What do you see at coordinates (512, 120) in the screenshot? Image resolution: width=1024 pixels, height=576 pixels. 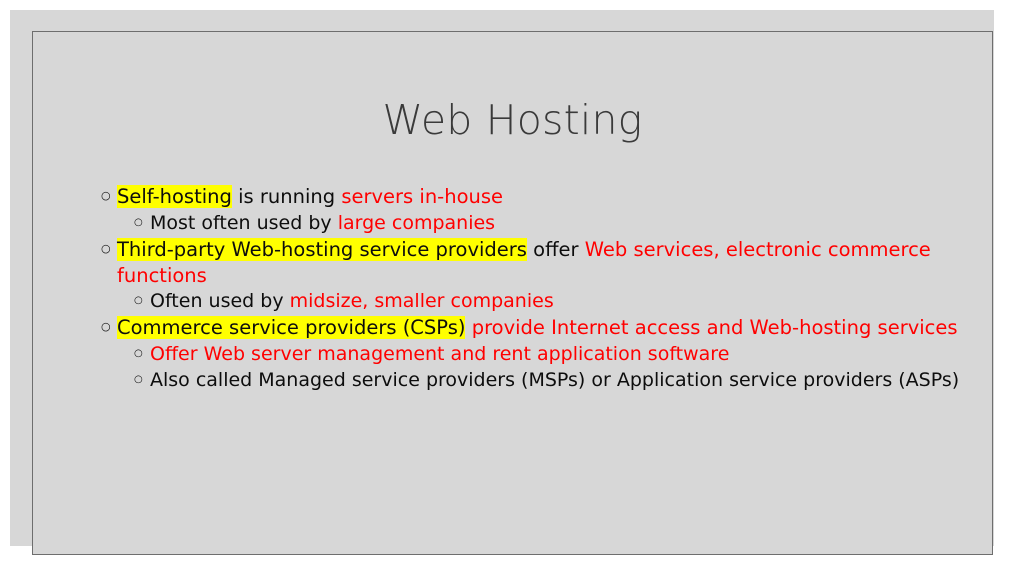 I see `page-title: Web Hosting` at bounding box center [512, 120].